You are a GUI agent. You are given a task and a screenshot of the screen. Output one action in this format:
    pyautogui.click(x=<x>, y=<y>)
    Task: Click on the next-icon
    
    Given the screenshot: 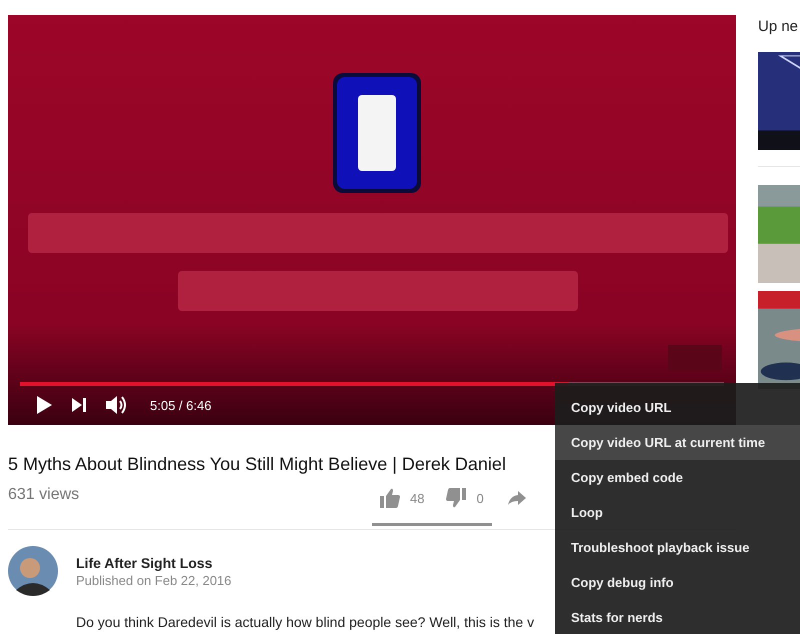 What is the action you would take?
    pyautogui.click(x=79, y=405)
    